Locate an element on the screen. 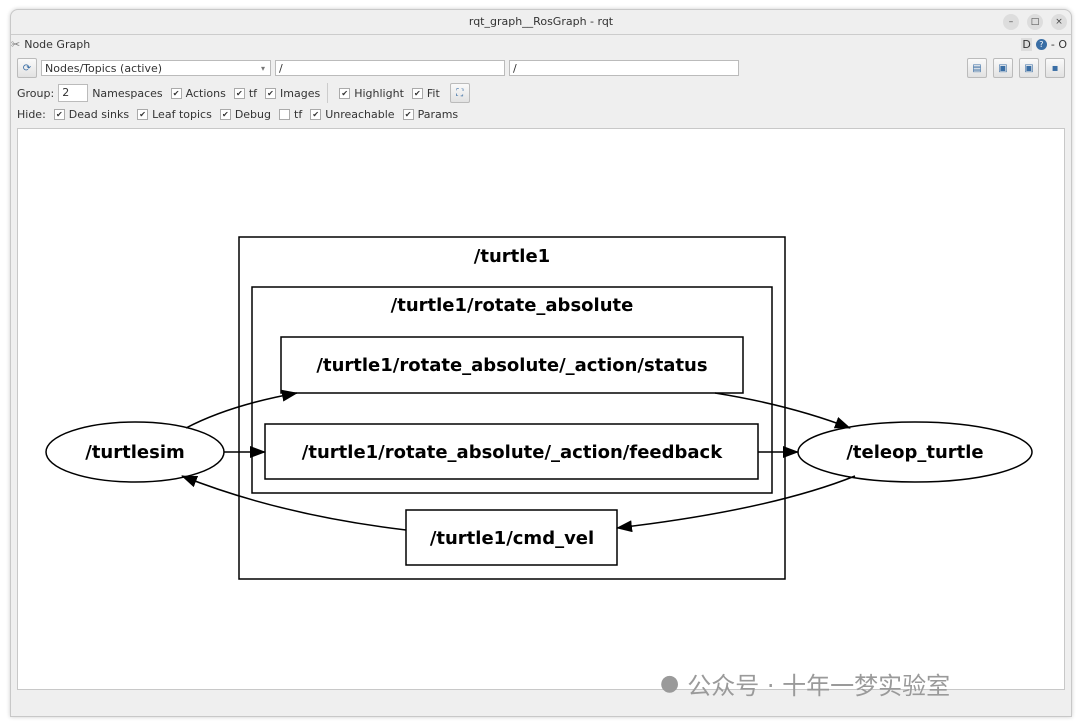 This screenshot has height=725, width=1080. wechat-icon: ● is located at coordinates (670, 683).